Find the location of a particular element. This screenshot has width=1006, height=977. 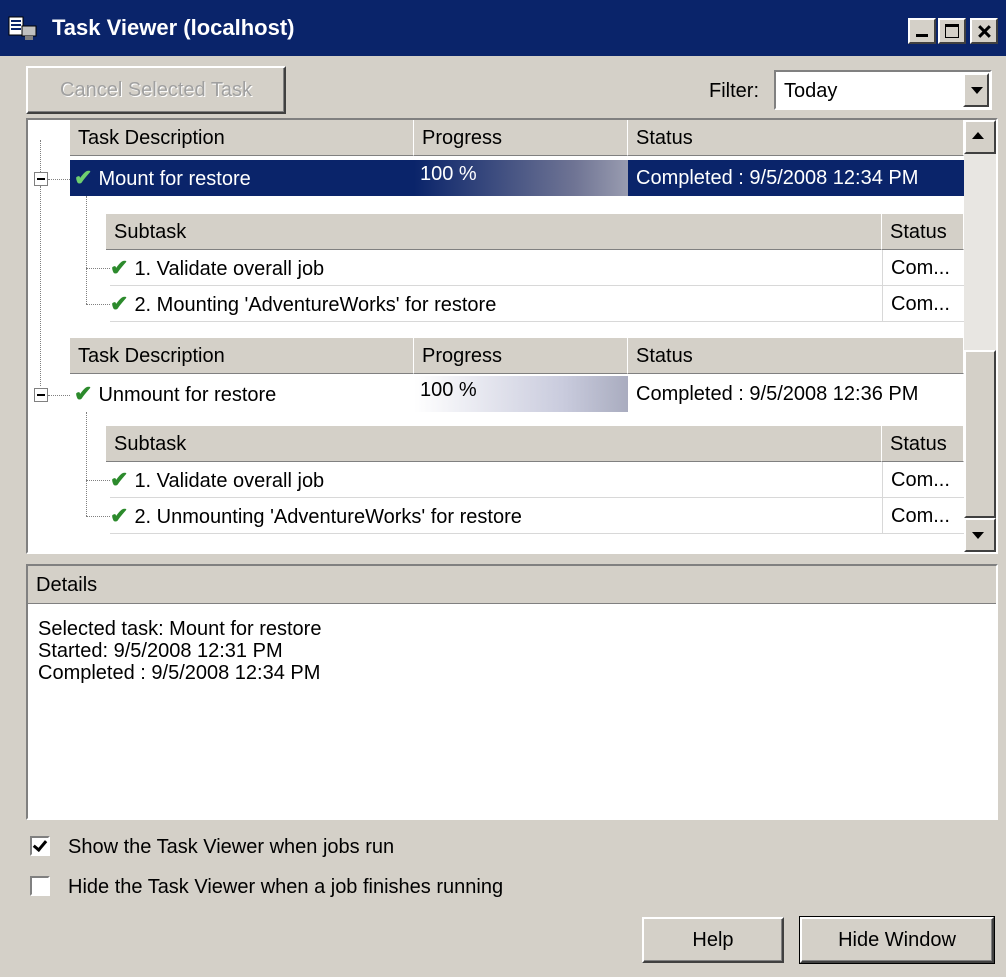

help-button: Help is located at coordinates (713, 940).